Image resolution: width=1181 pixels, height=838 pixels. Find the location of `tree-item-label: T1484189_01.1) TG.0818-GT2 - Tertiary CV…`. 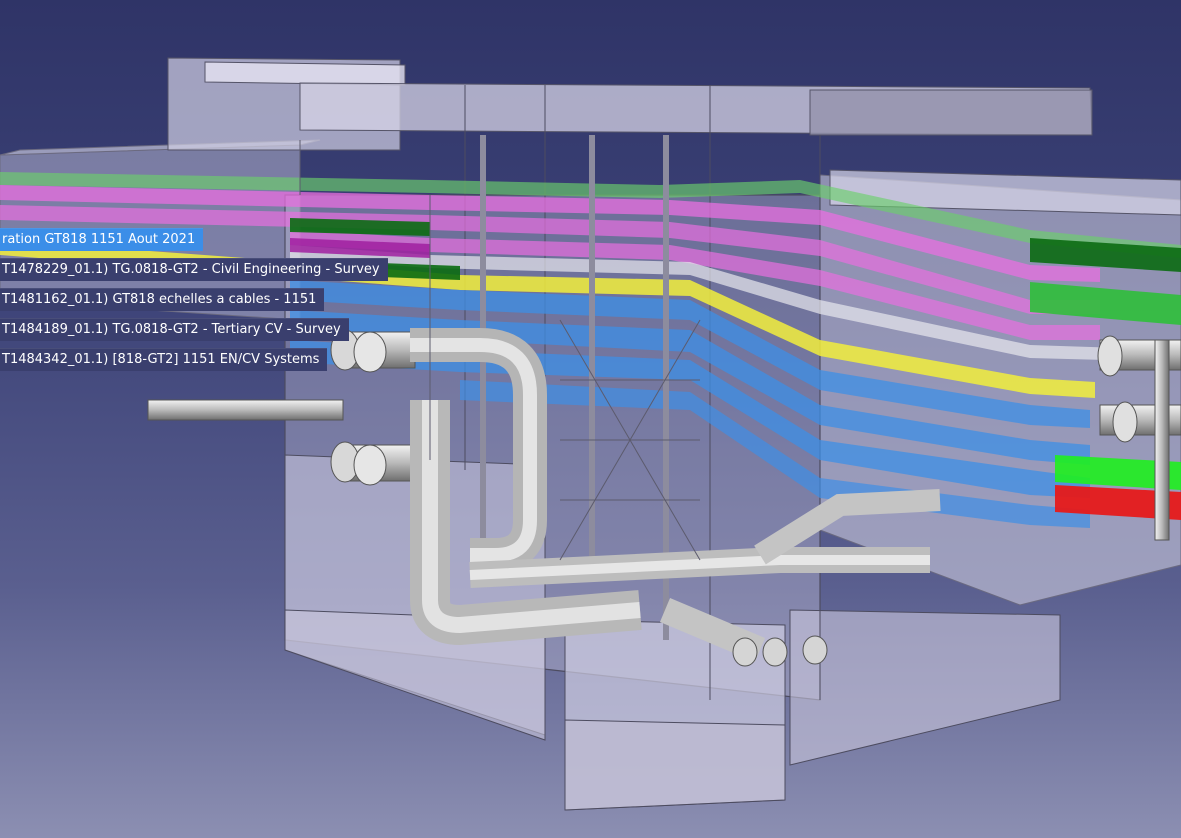

tree-item-label: T1484189_01.1) TG.0818-GT2 - Tertiary CV… is located at coordinates (171, 329).